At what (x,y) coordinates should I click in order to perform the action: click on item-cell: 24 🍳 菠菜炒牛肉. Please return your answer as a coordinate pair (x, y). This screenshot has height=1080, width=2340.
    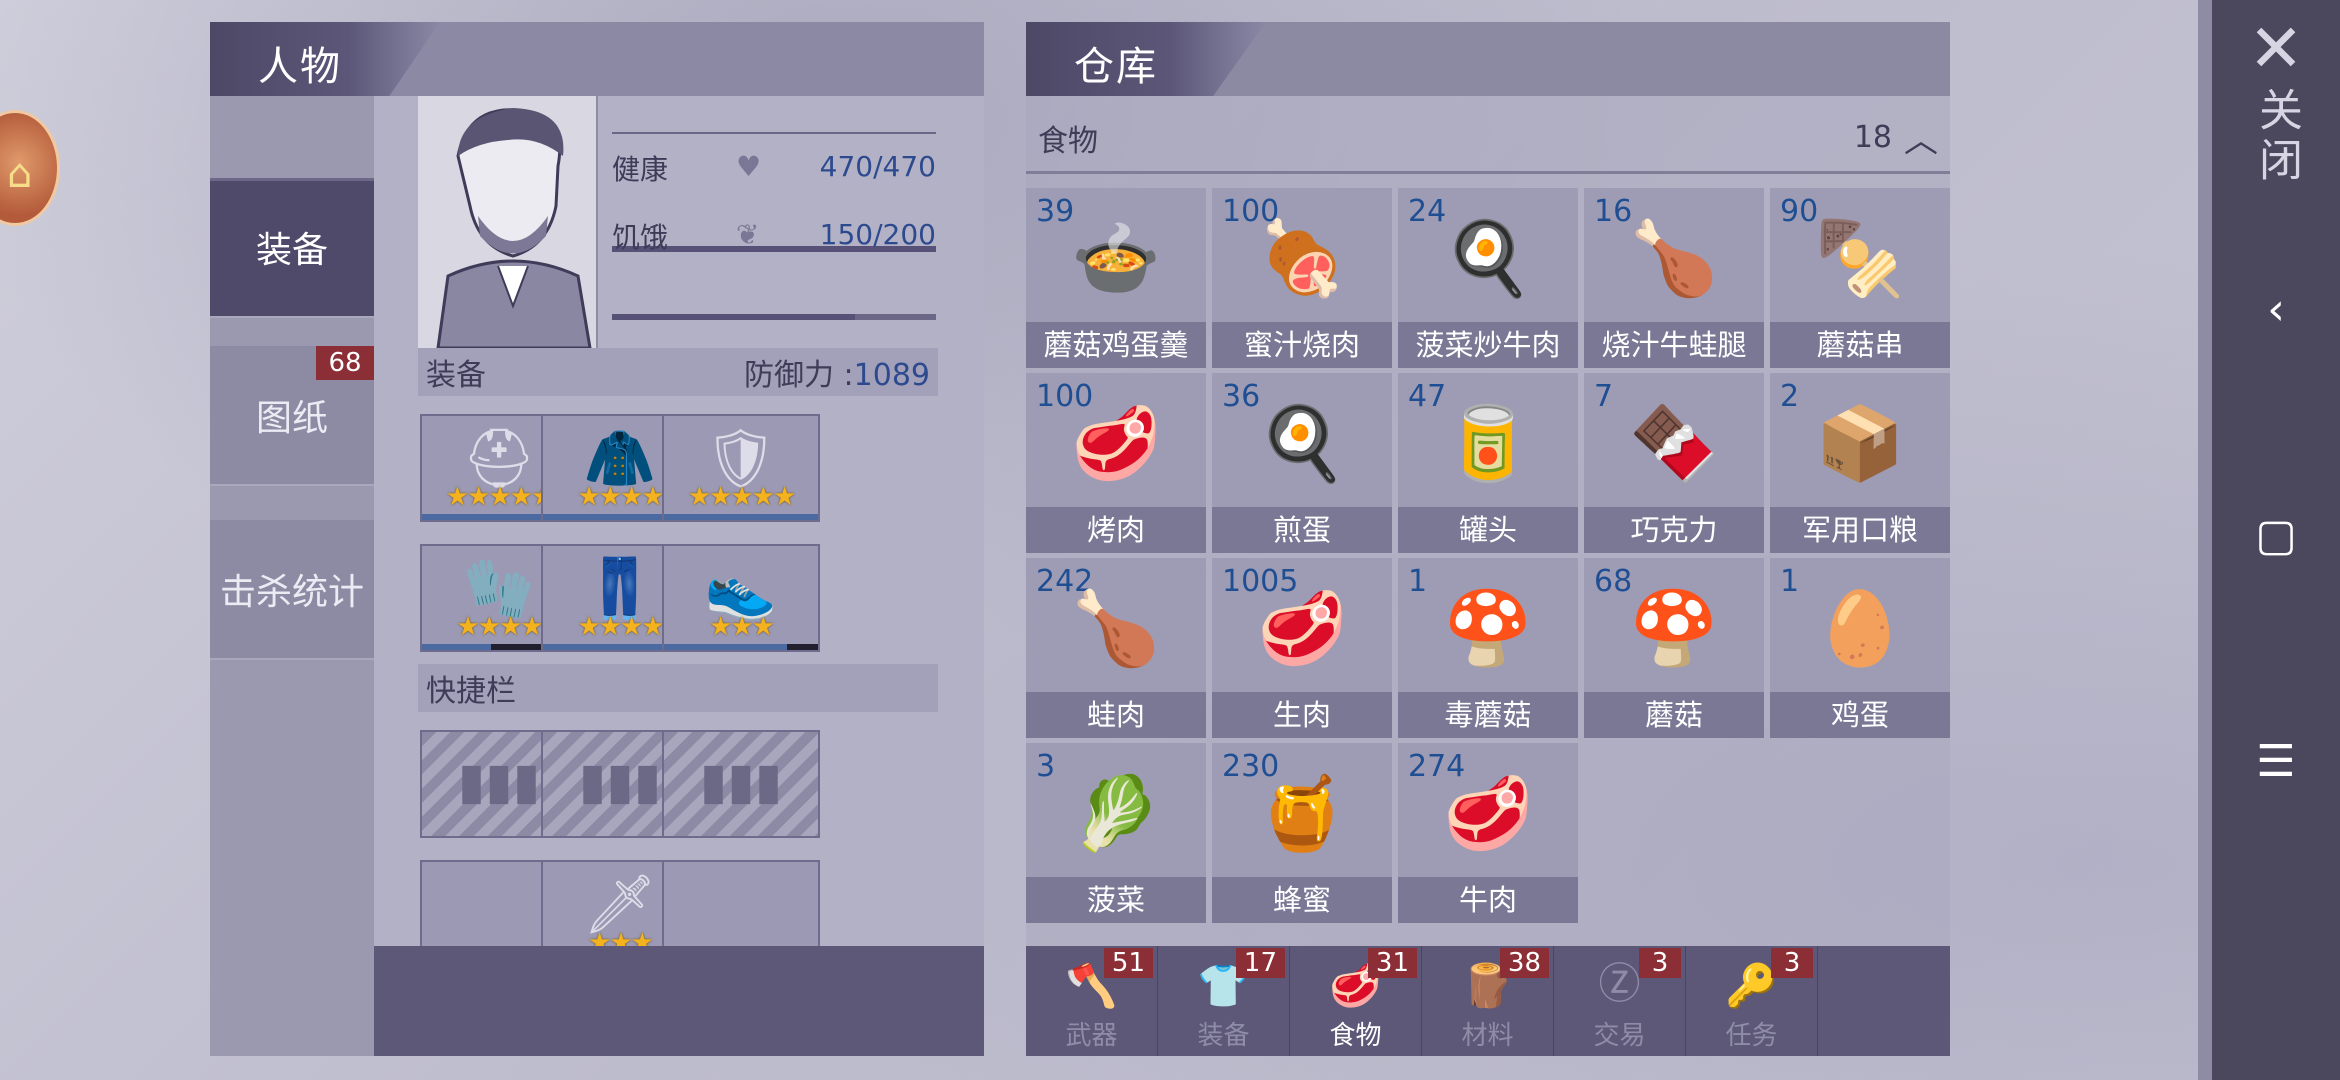
    Looking at the image, I should click on (1488, 278).